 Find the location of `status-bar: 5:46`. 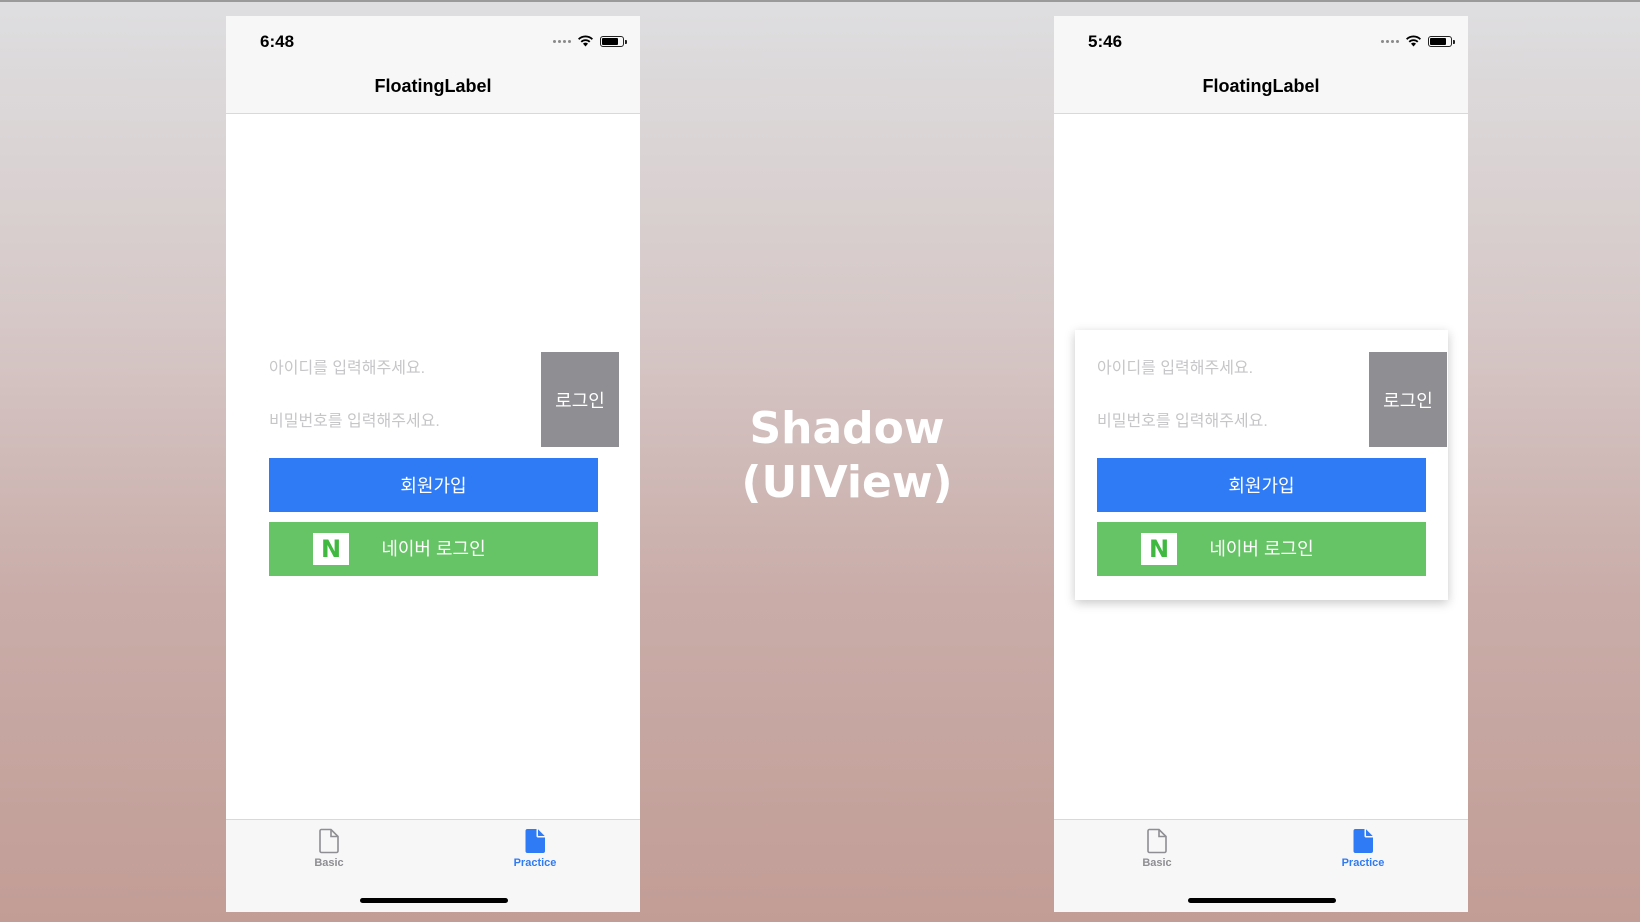

status-bar: 5:46 is located at coordinates (1261, 42).